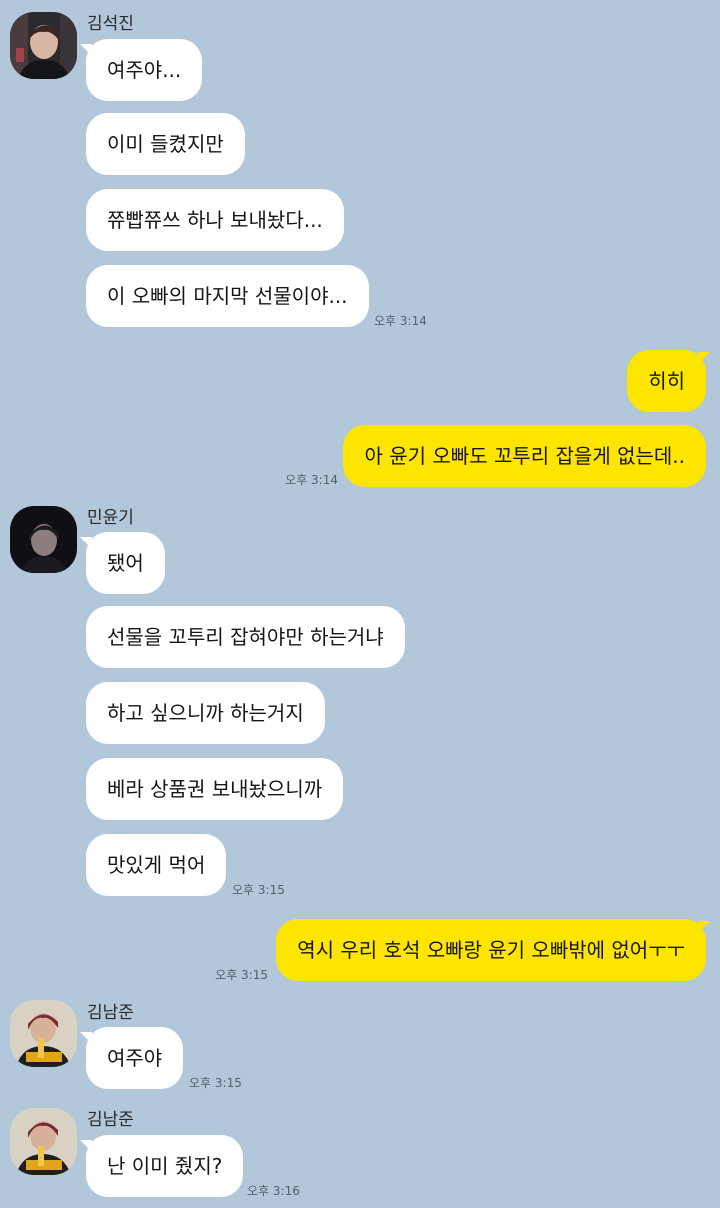  Describe the element at coordinates (524, 456) in the screenshot. I see `message-bubble: 아 윤기 오빠도 꼬투리 잡을게 없는데..` at that location.